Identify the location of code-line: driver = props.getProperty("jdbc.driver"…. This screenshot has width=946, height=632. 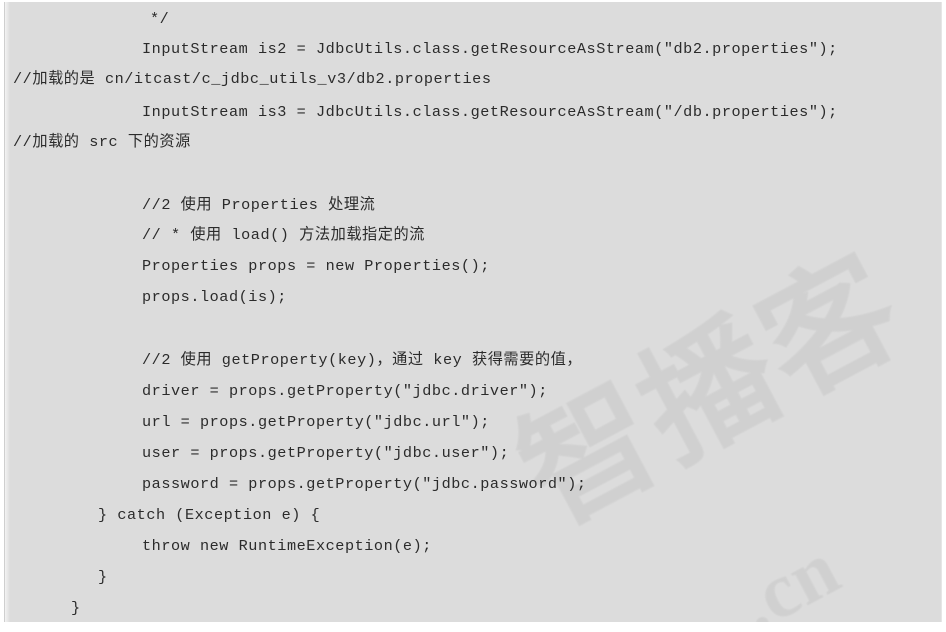
(345, 391).